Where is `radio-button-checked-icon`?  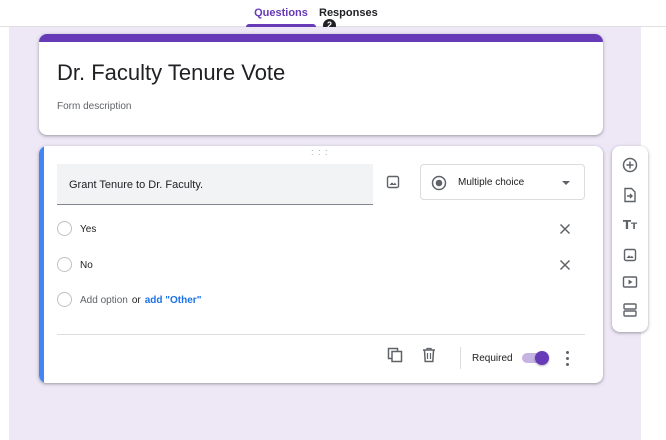 radio-button-checked-icon is located at coordinates (439, 183).